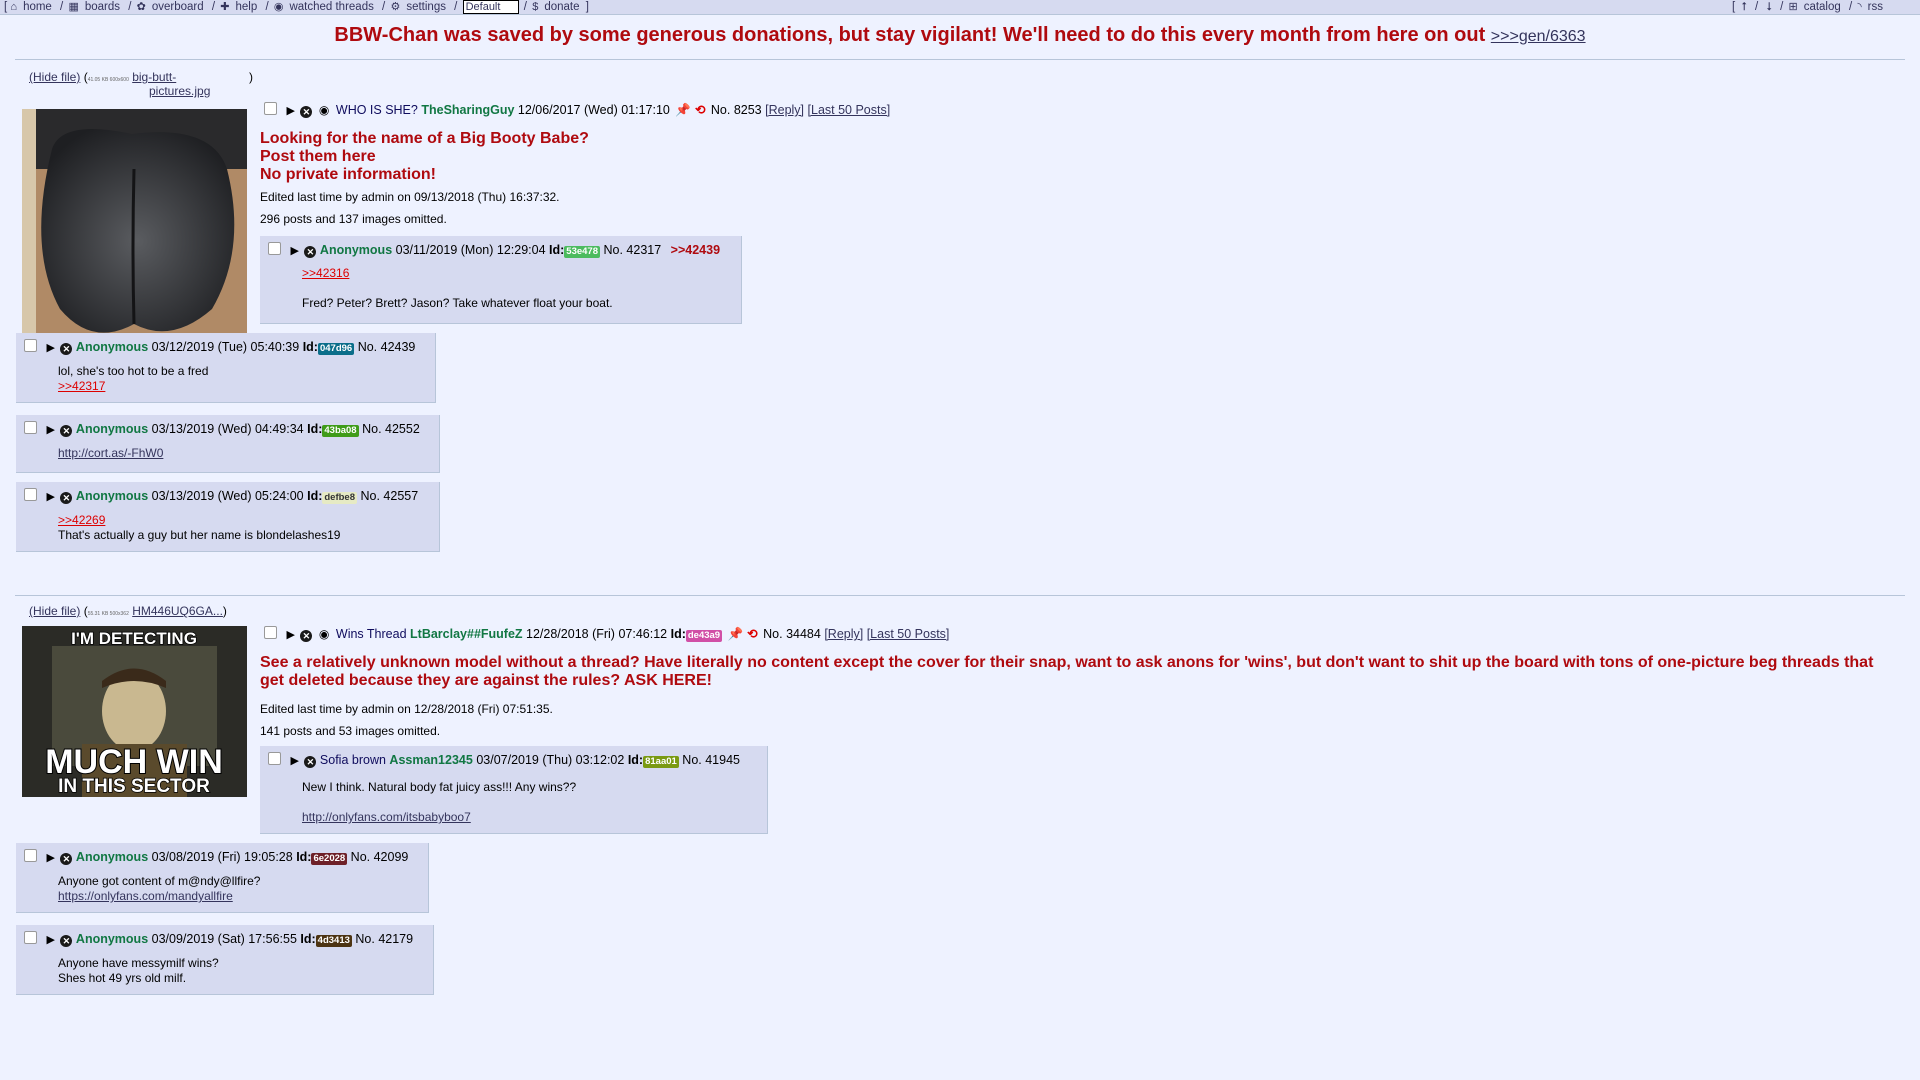  What do you see at coordinates (108, 614) in the screenshot?
I see `file-size: 55.31 KB 500x362` at bounding box center [108, 614].